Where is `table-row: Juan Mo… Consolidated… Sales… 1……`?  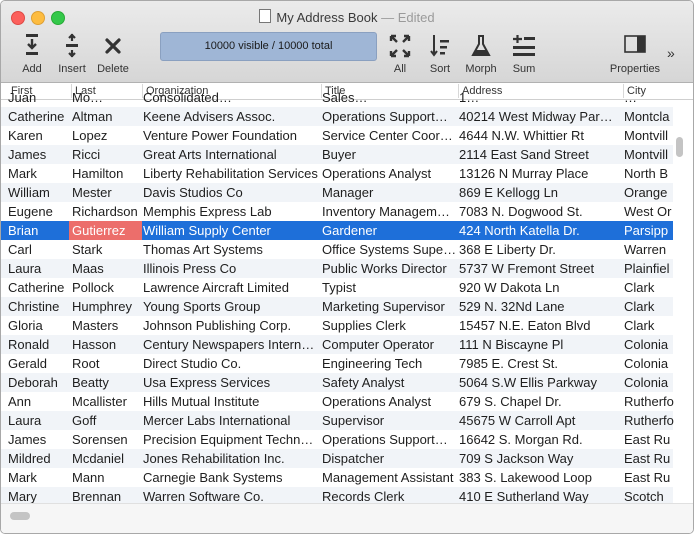
table-row: Juan Mo… Consolidated… Sales… 1…… is located at coordinates (337, 98).